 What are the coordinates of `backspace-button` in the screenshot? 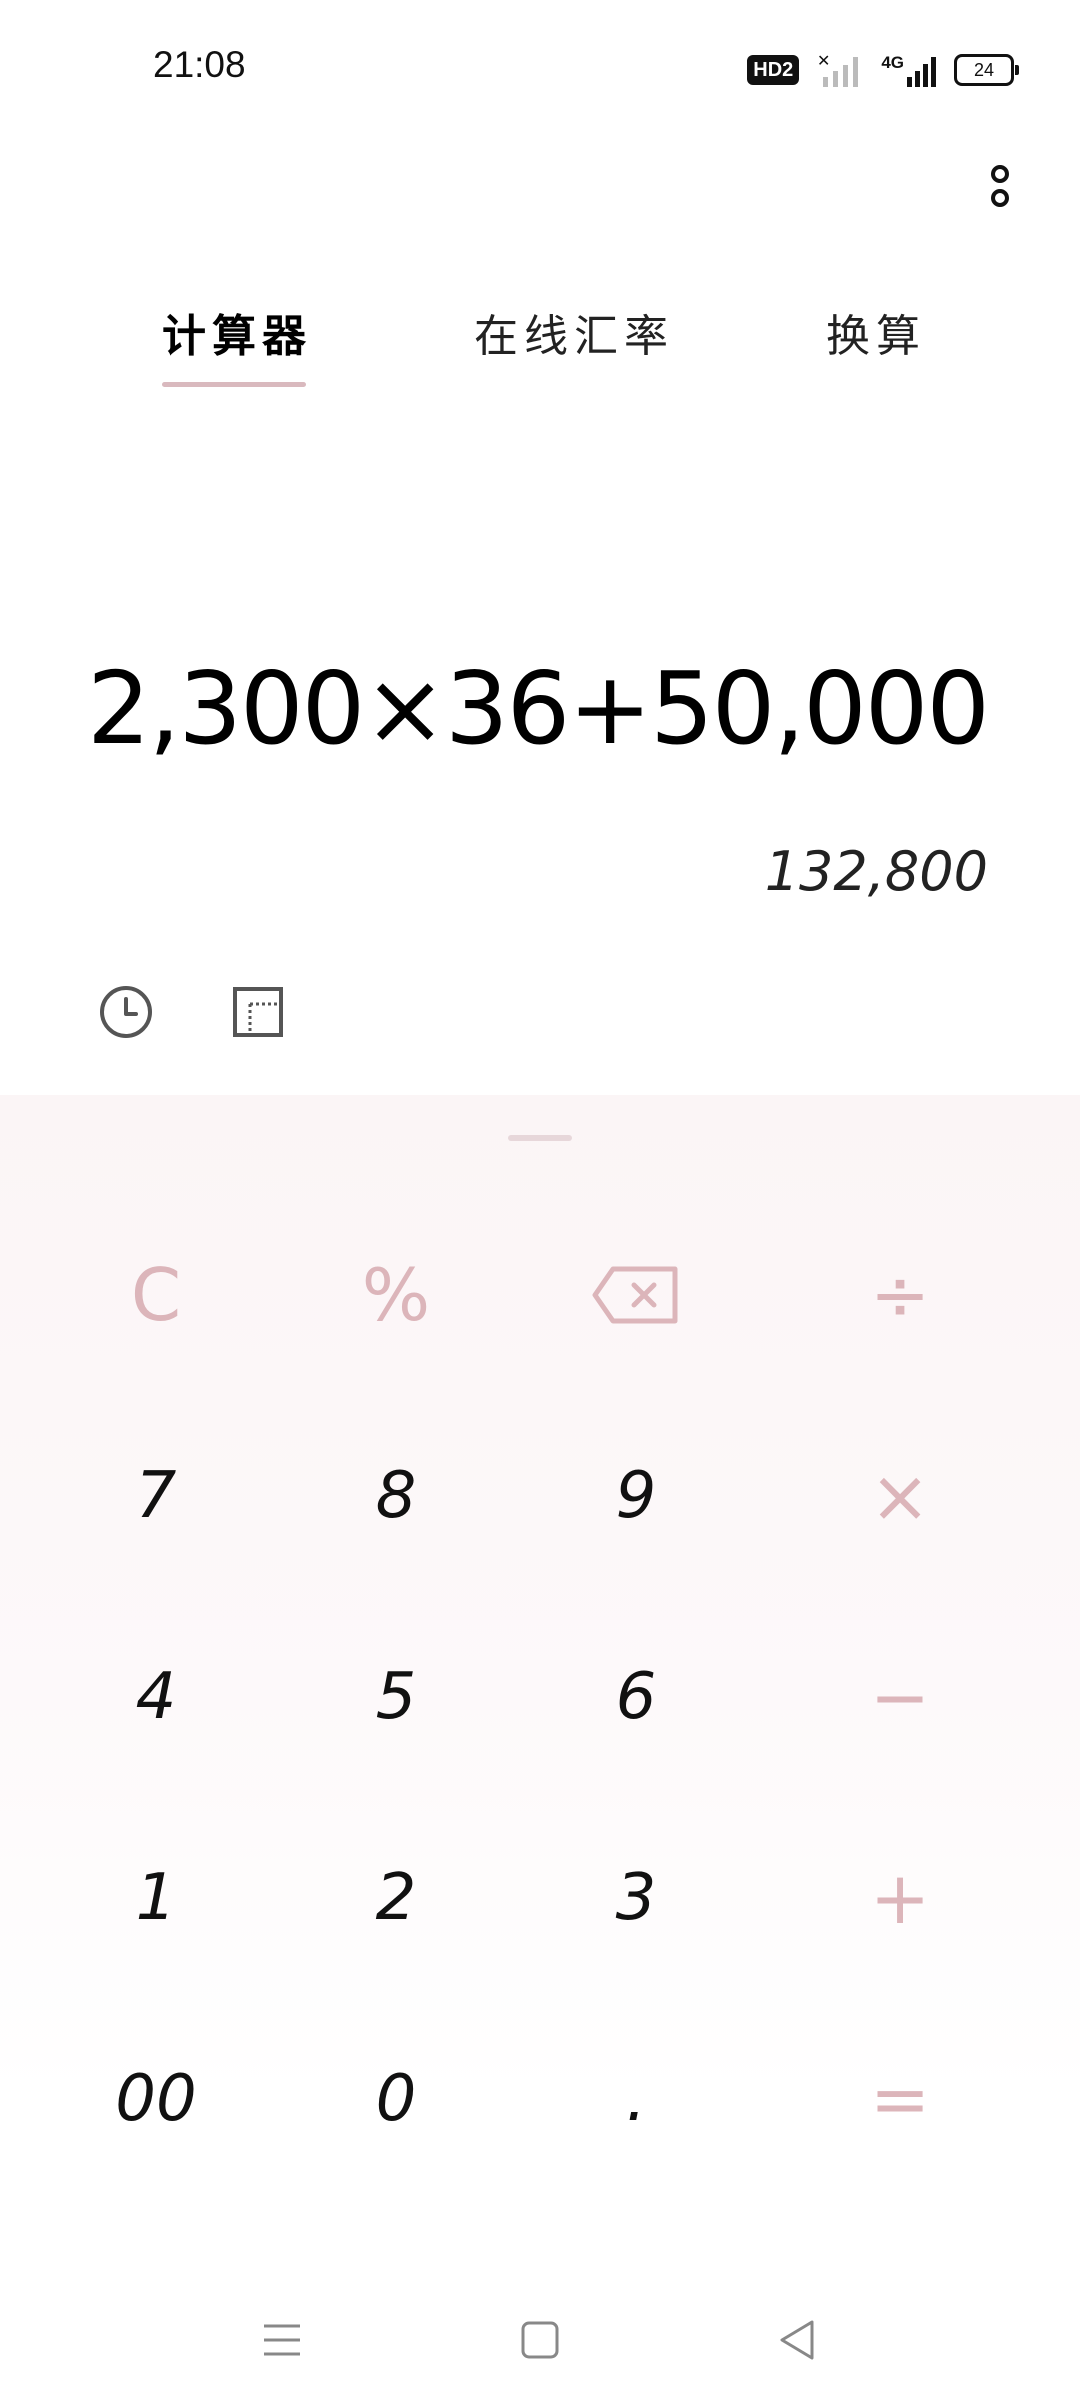 It's located at (636, 1295).